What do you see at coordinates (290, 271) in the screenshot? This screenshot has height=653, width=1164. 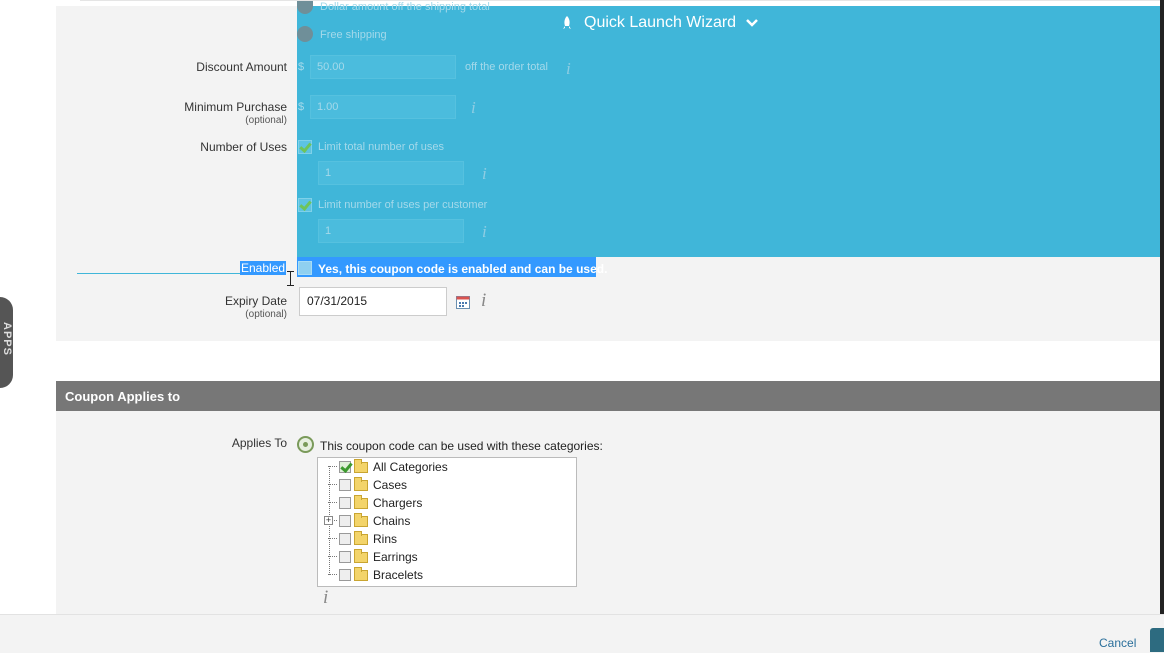 I see `text-cursor-serif-top` at bounding box center [290, 271].